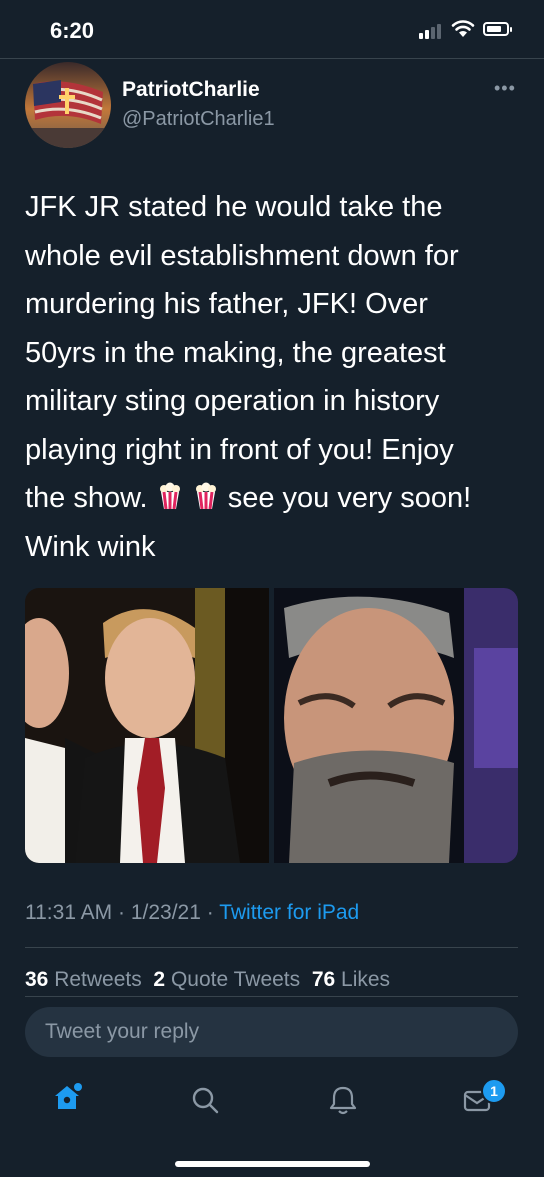 The image size is (544, 1177). What do you see at coordinates (86, 498) in the screenshot?
I see `tweet-text-segment: the show.` at bounding box center [86, 498].